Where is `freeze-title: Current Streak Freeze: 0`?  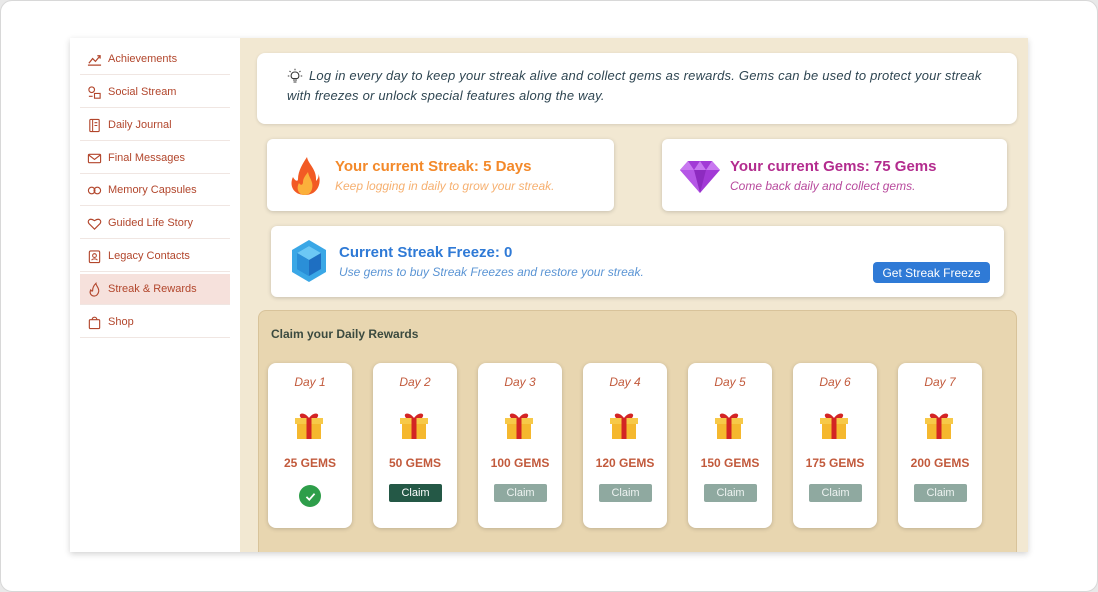 freeze-title: Current Streak Freeze: 0 is located at coordinates (426, 252).